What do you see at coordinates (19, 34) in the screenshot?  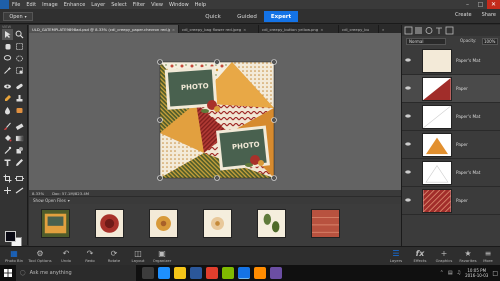 I see `zoom-tool-icon` at bounding box center [19, 34].